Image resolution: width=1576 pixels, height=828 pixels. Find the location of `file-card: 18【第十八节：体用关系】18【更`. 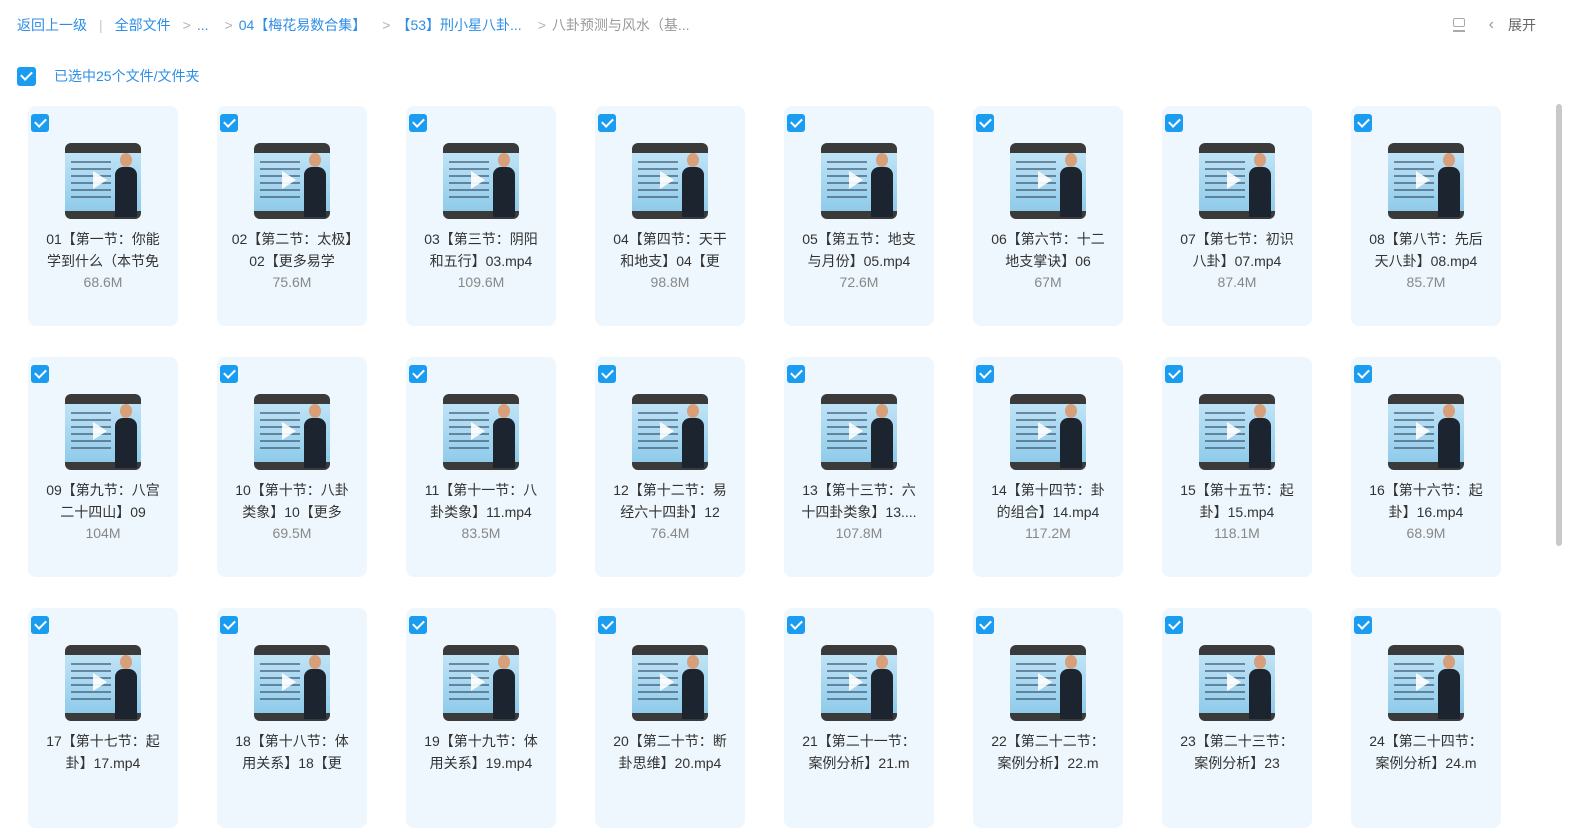

file-card: 18【第十八节：体用关系】18【更 is located at coordinates (292, 718).